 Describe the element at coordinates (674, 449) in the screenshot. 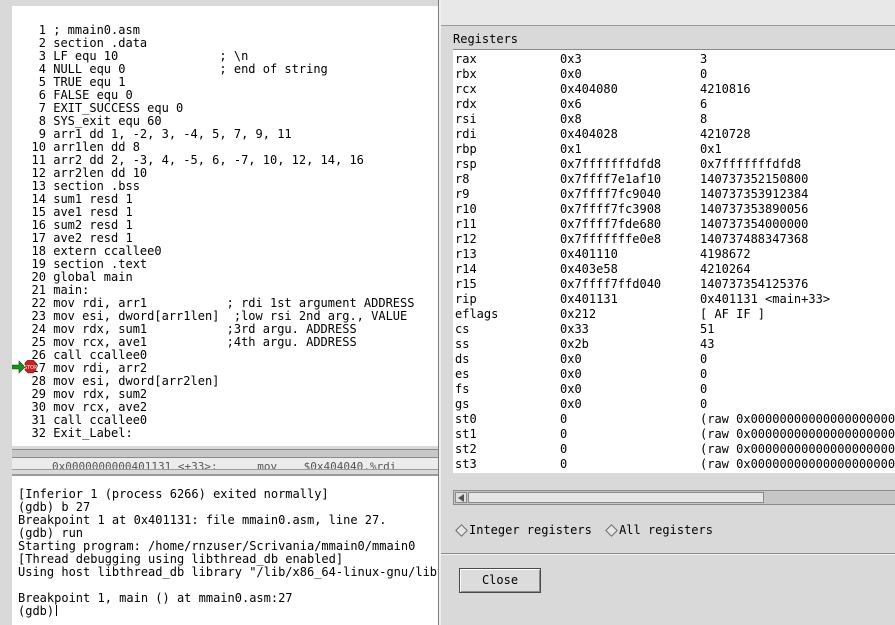

I see `register-row: st2 0 (raw 0x00000000000000000000)` at that location.